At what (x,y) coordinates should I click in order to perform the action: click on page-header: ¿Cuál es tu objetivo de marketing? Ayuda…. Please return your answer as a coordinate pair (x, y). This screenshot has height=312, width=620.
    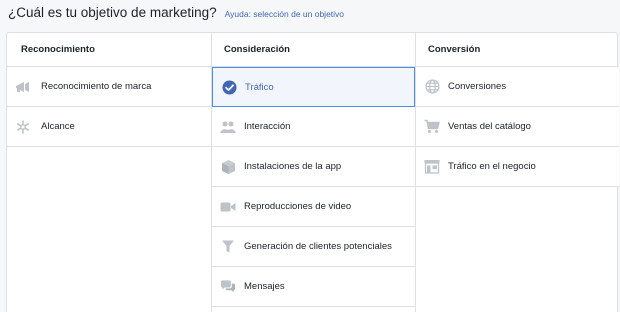
    Looking at the image, I should click on (176, 14).